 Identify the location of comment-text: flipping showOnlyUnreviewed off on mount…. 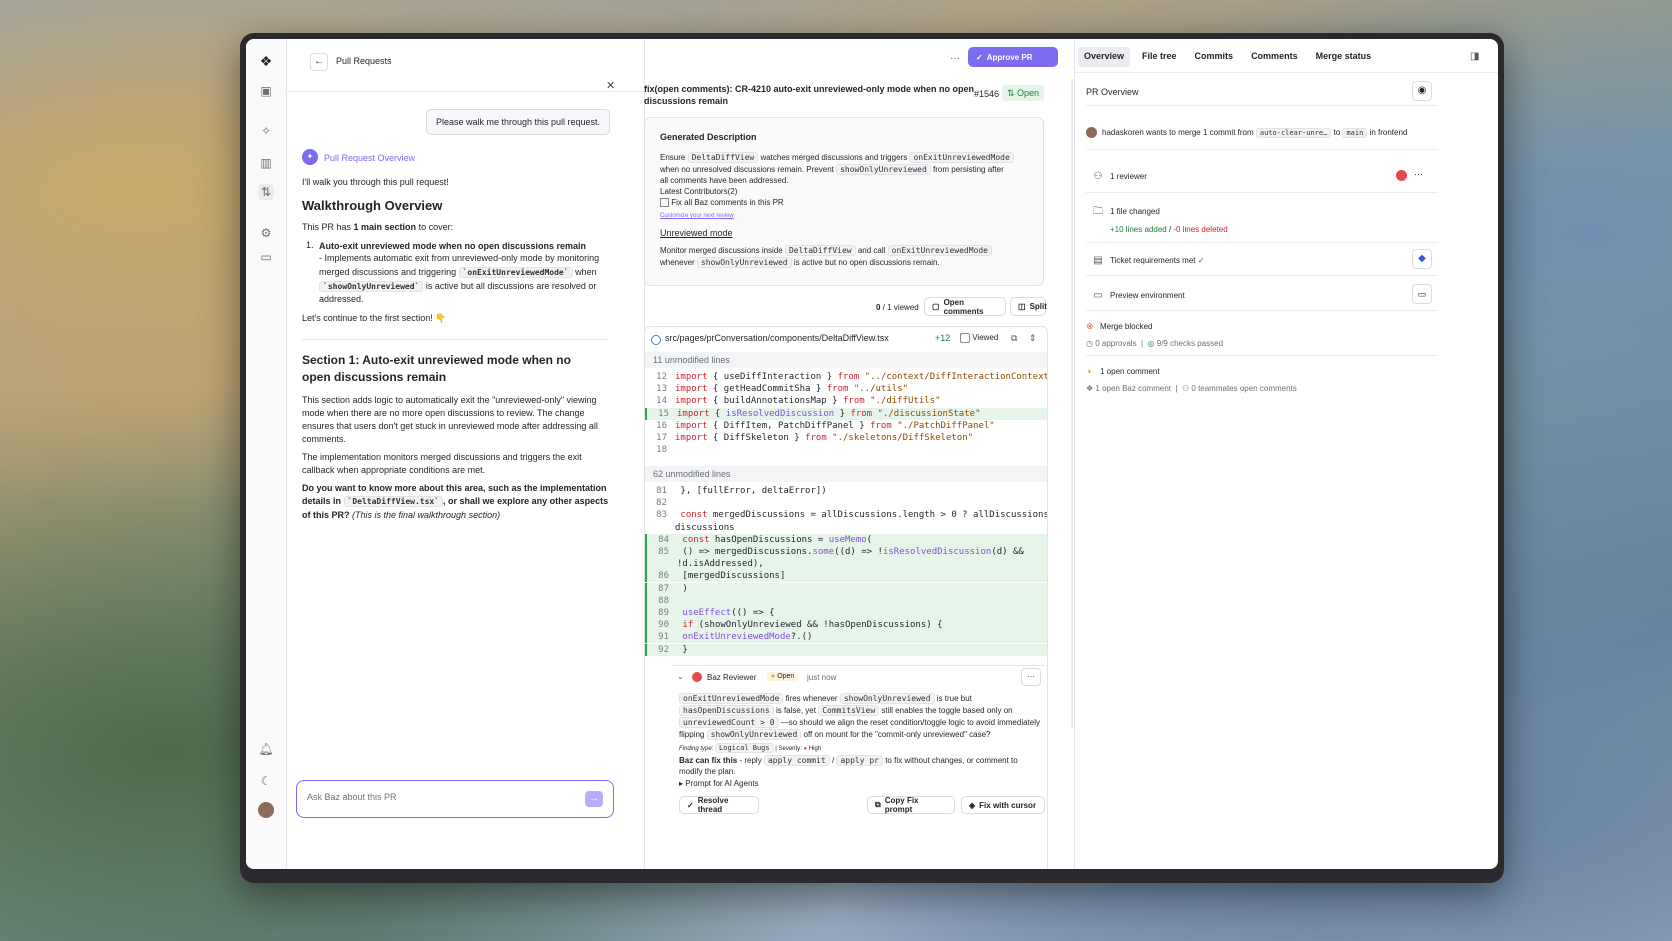
(835, 734).